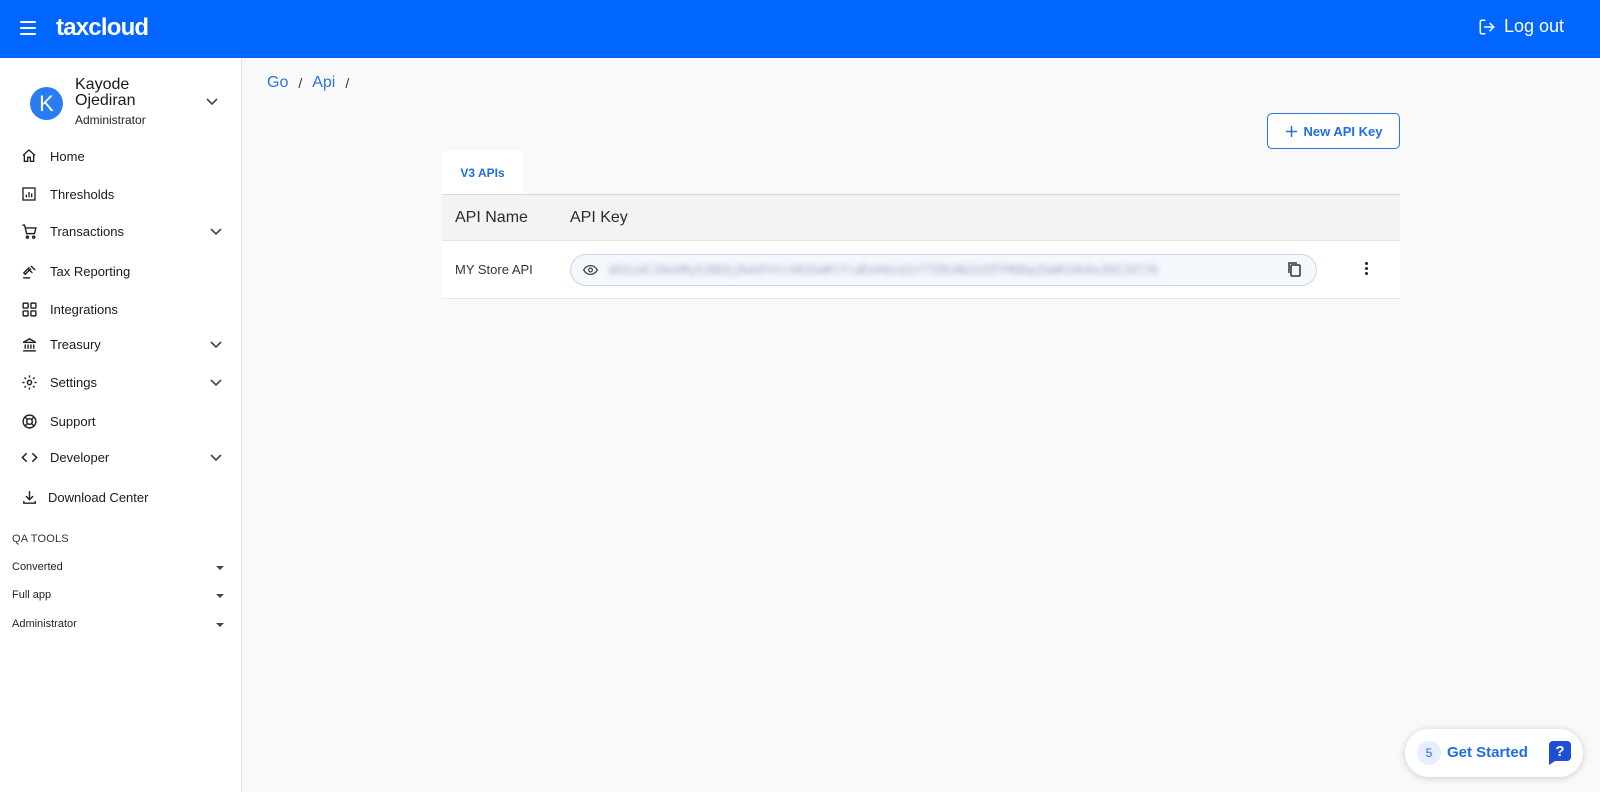 The height and width of the screenshot is (792, 1600). What do you see at coordinates (1429, 753) in the screenshot?
I see `get-started-count: 5` at bounding box center [1429, 753].